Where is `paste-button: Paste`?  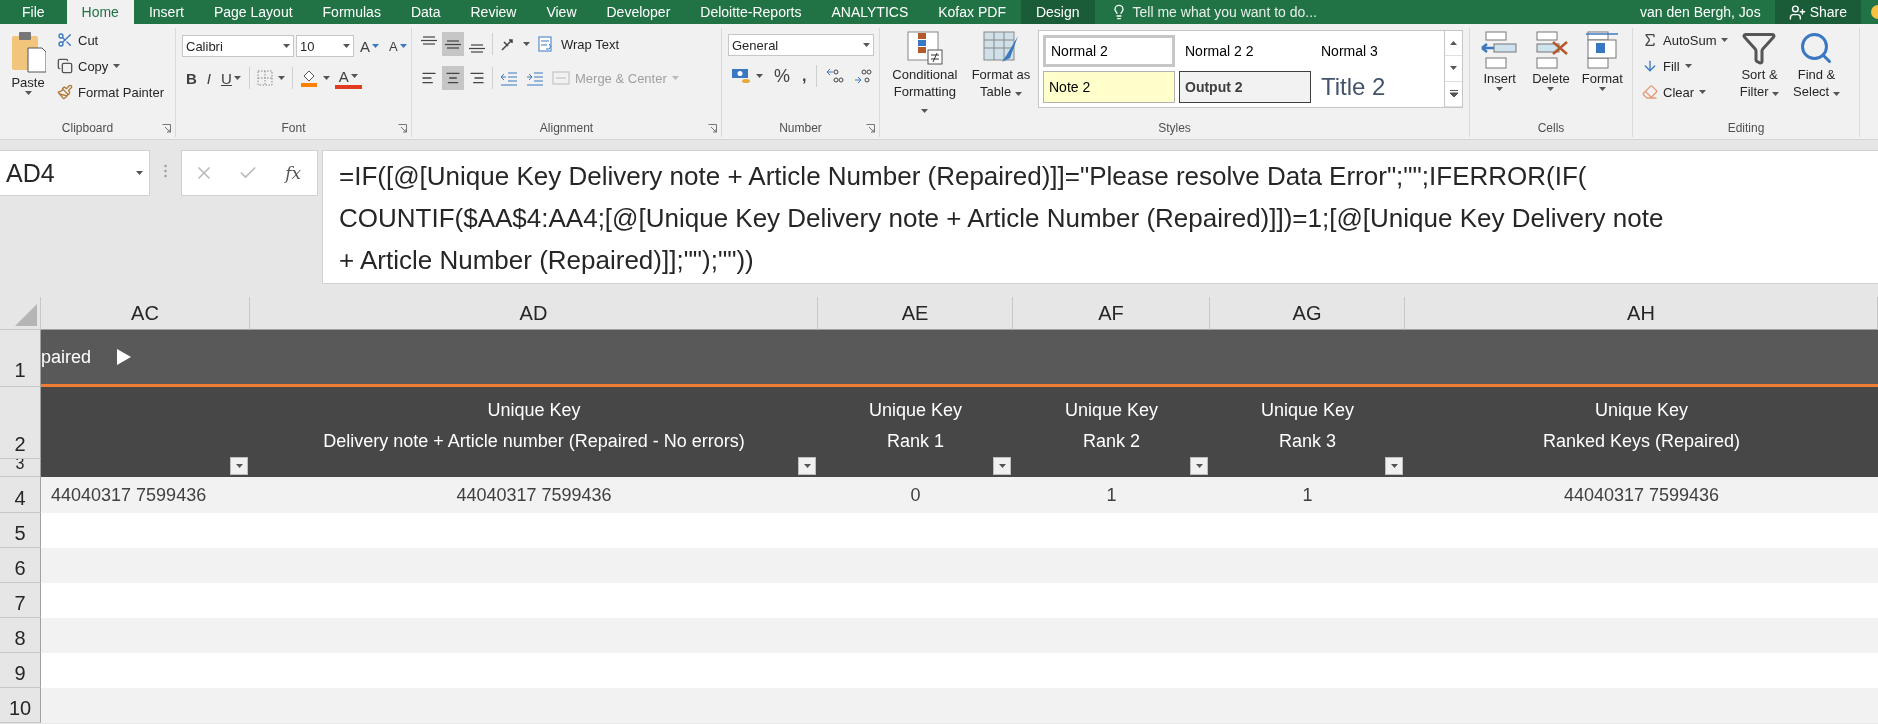 paste-button: Paste is located at coordinates (28, 62).